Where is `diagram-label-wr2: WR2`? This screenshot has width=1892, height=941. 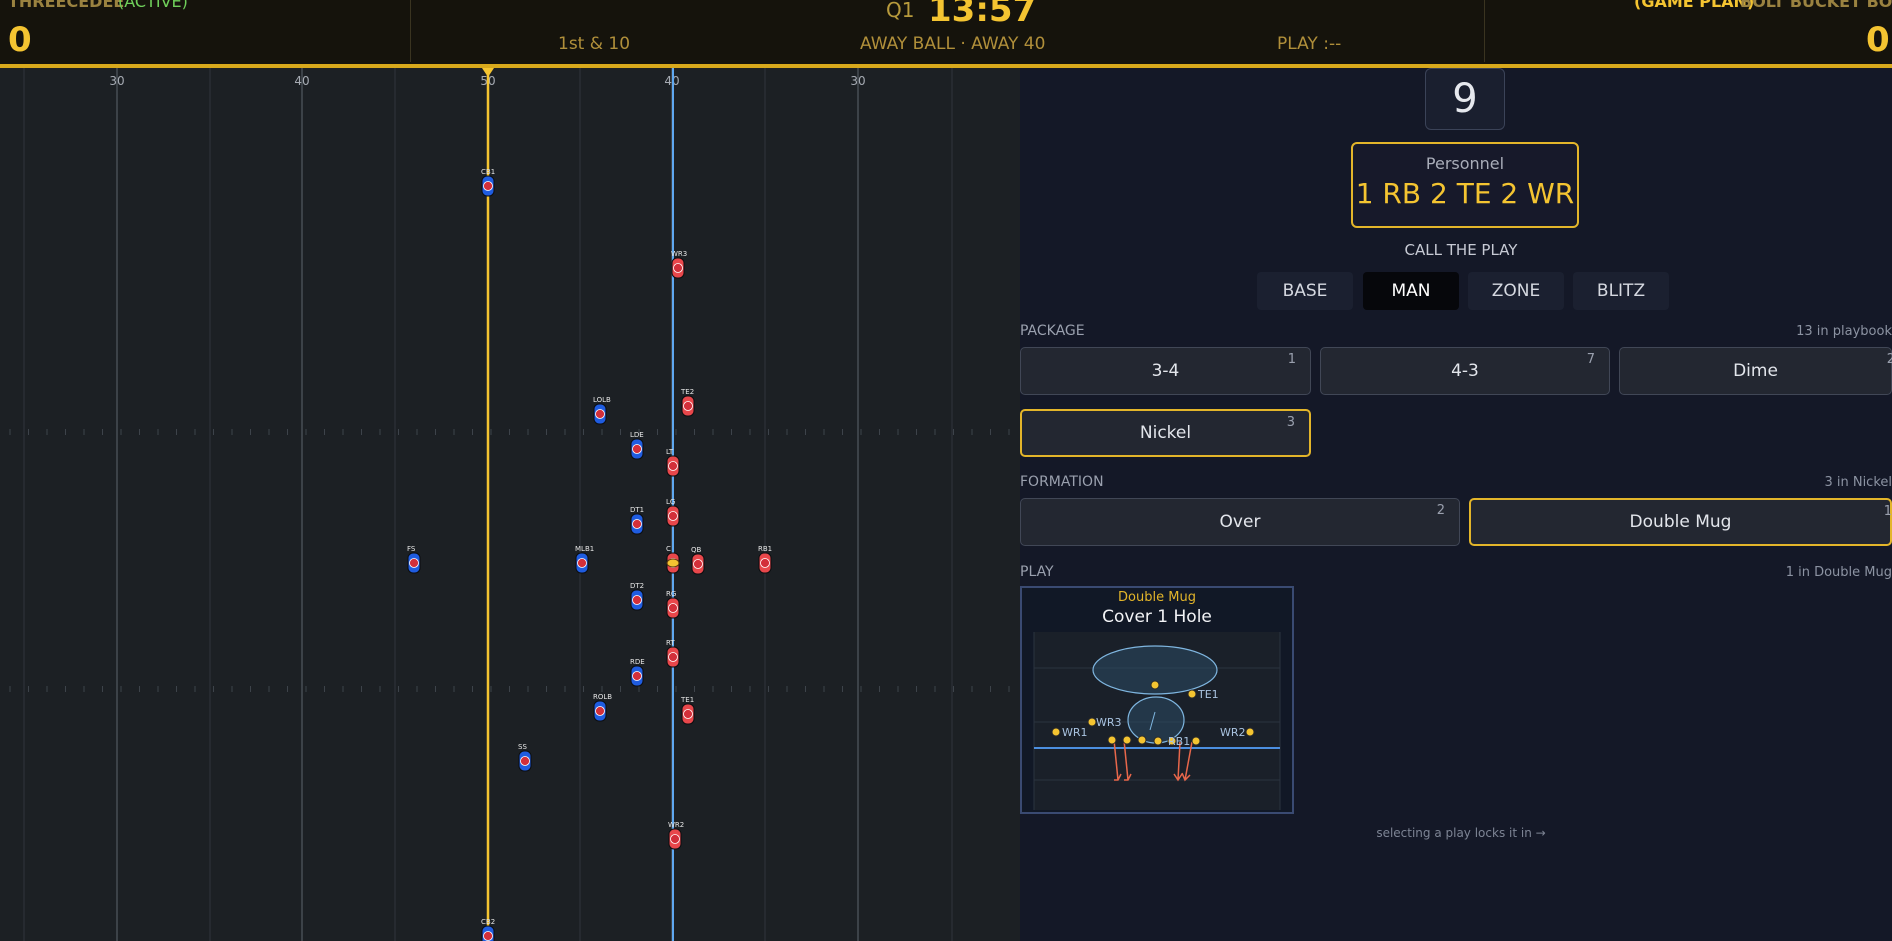 diagram-label-wr2: WR2 is located at coordinates (1233, 732).